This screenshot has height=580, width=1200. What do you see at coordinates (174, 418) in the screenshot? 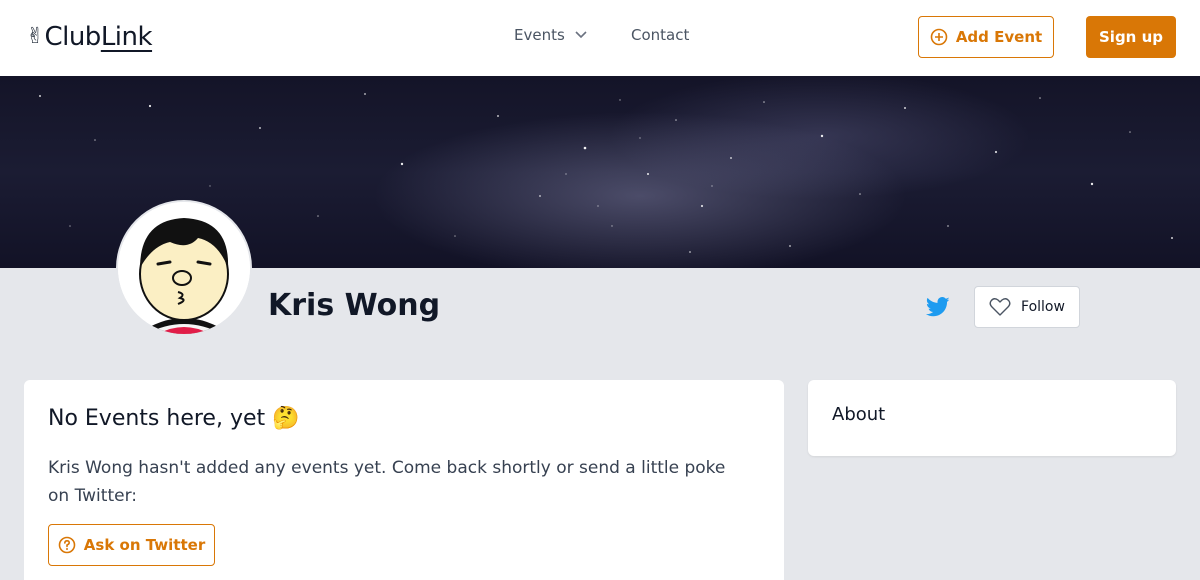
I see `no-events-title: No Events here, yet 🤔` at bounding box center [174, 418].